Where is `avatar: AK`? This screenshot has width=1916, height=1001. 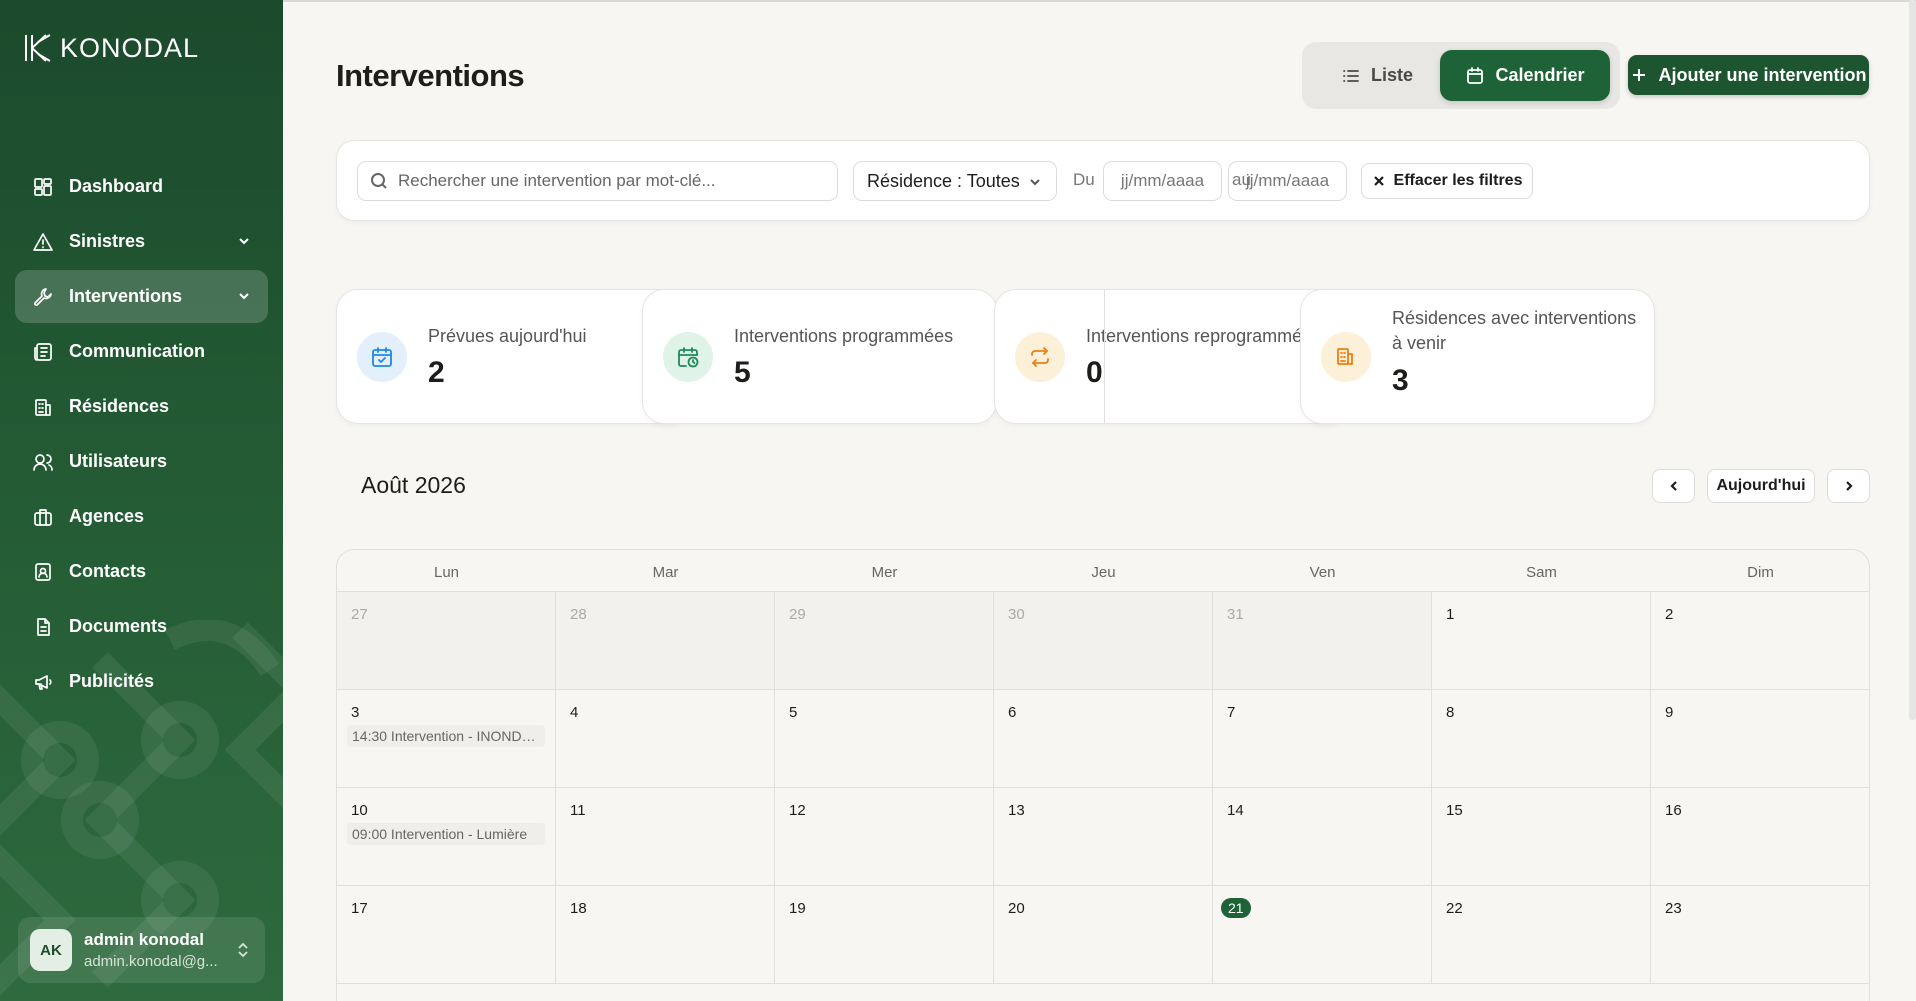 avatar: AK is located at coordinates (51, 950).